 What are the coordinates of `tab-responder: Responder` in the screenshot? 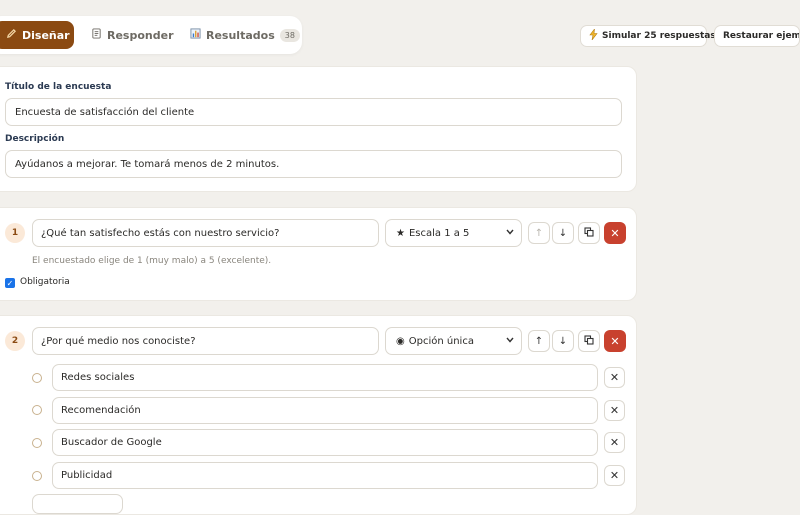 It's located at (132, 35).